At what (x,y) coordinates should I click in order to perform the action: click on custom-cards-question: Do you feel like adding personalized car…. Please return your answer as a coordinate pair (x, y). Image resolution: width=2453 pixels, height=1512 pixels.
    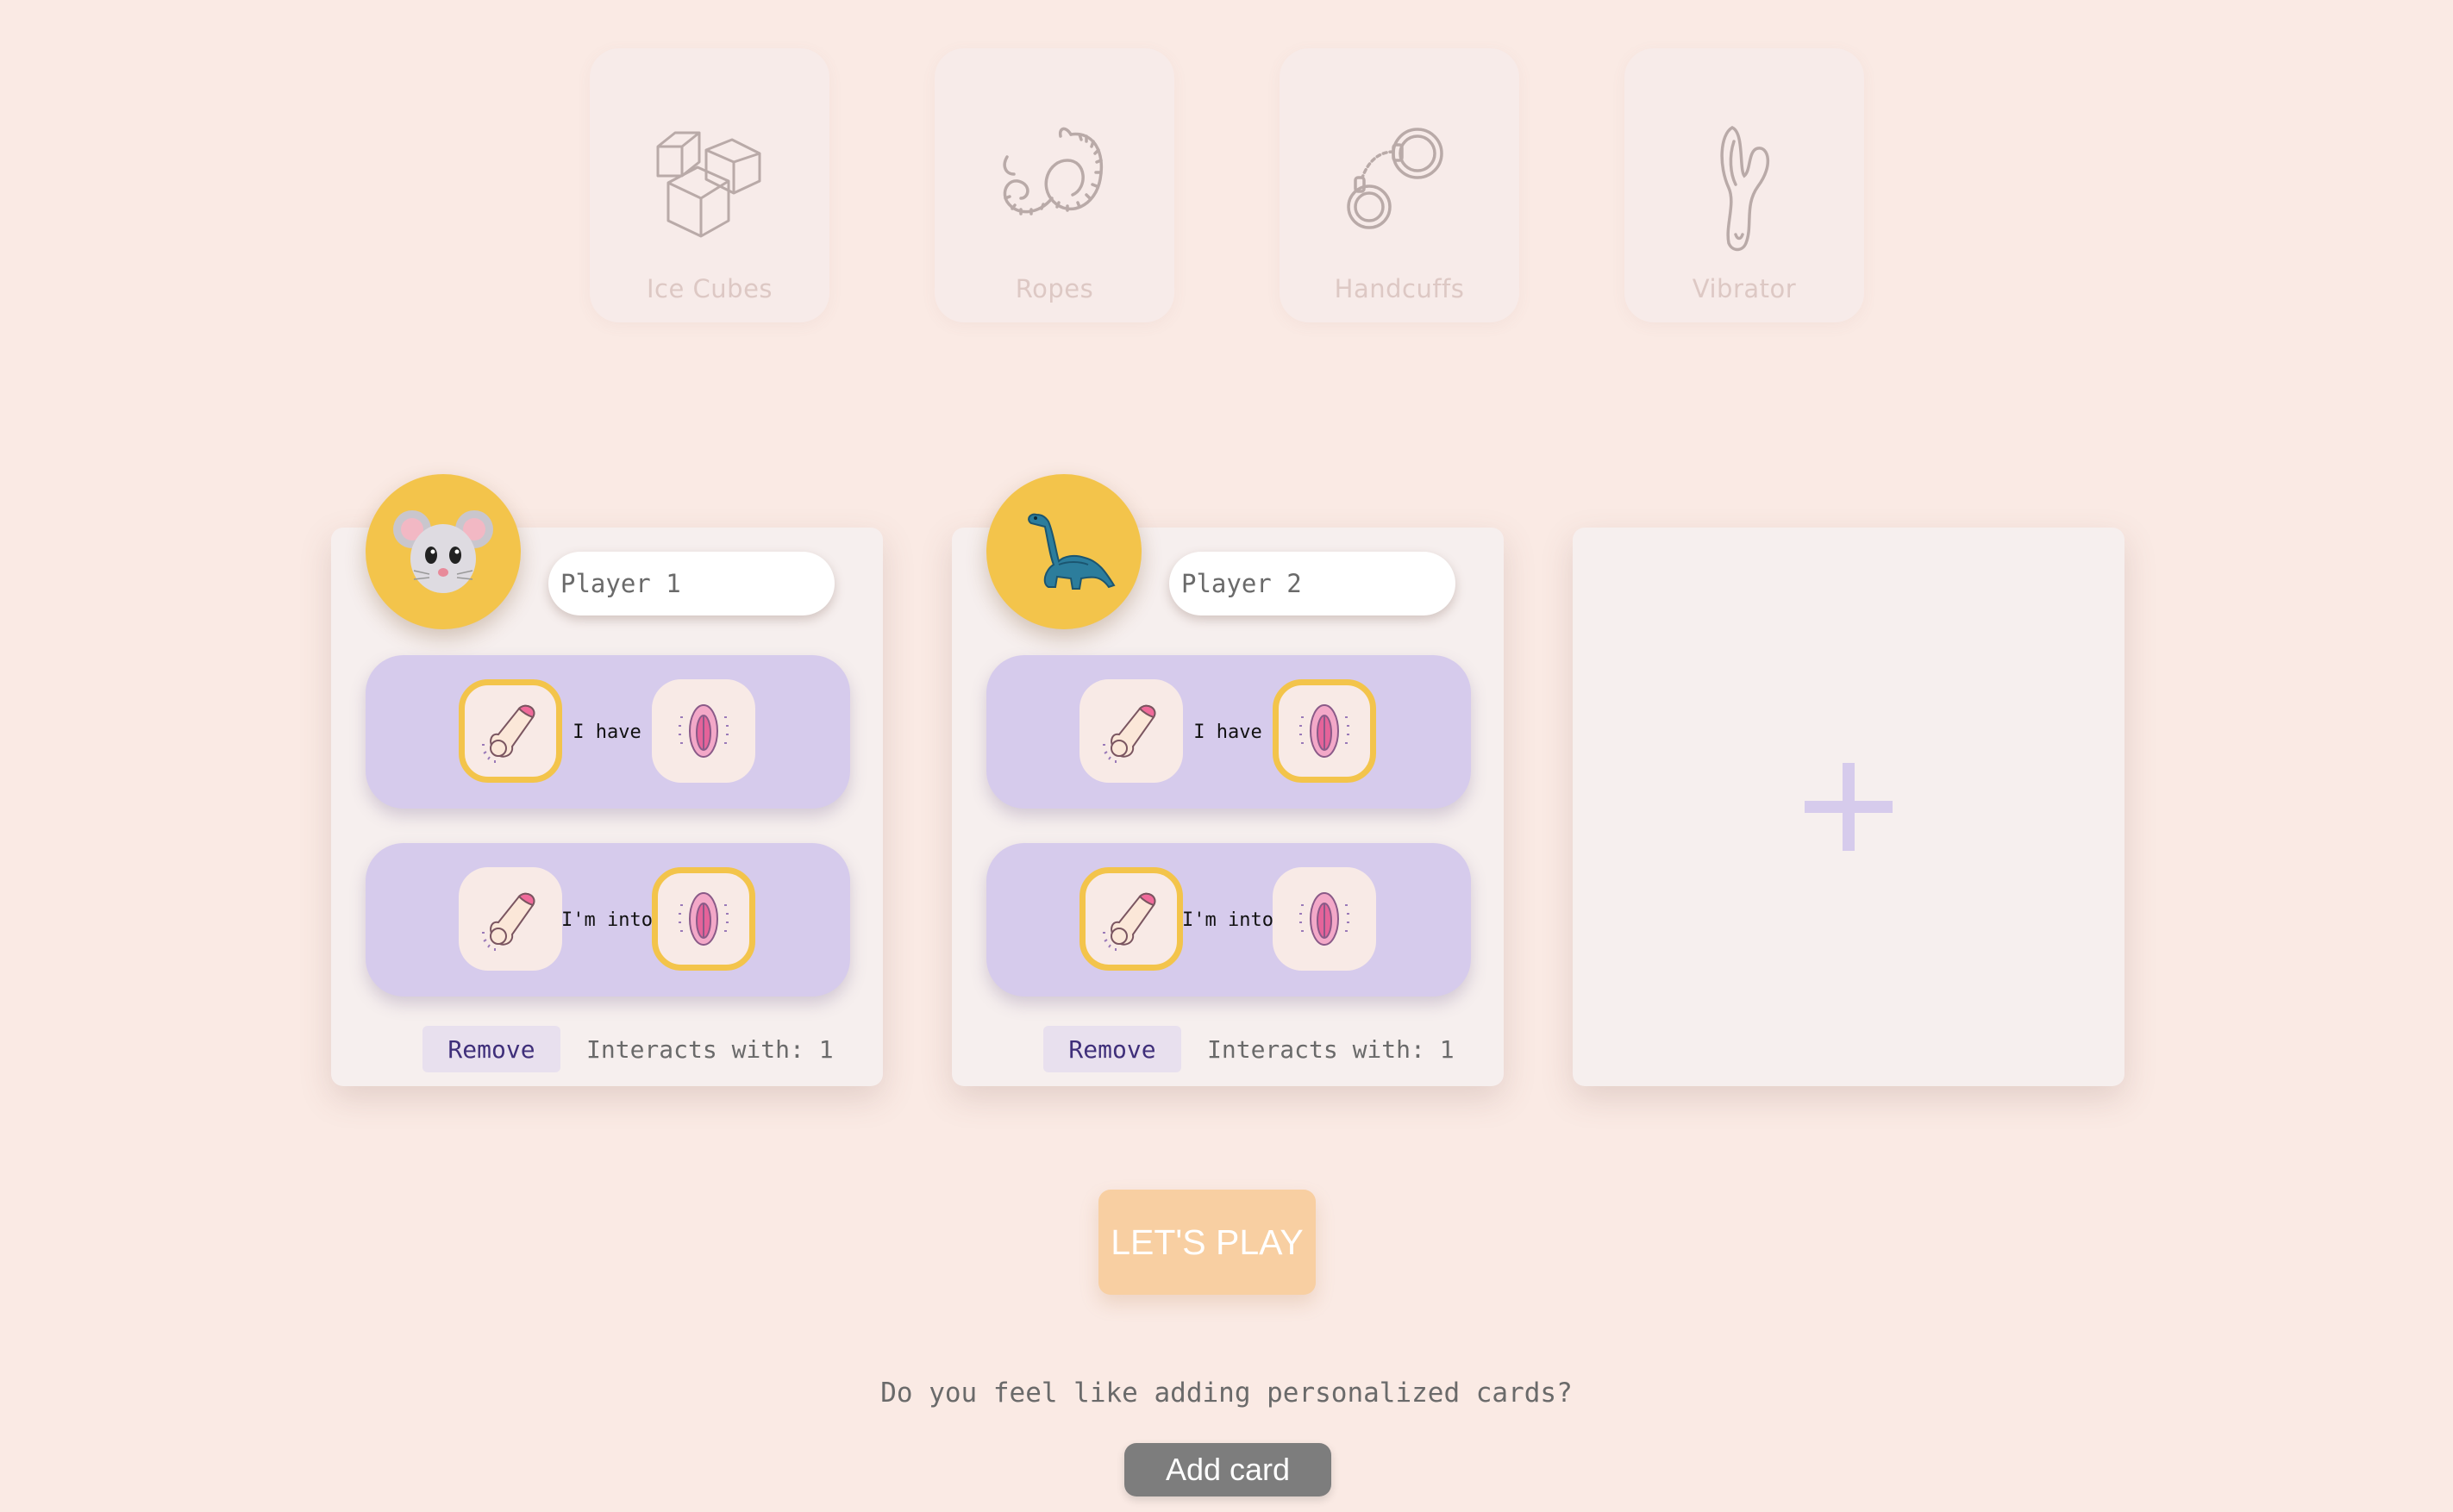
    Looking at the image, I should click on (1226, 1393).